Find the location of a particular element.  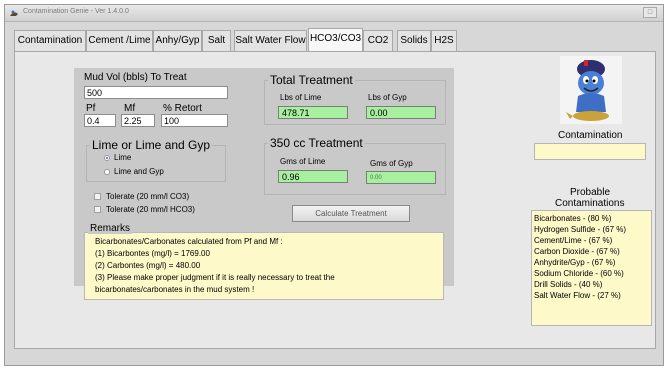

tab-h2s: H2S is located at coordinates (444, 40).